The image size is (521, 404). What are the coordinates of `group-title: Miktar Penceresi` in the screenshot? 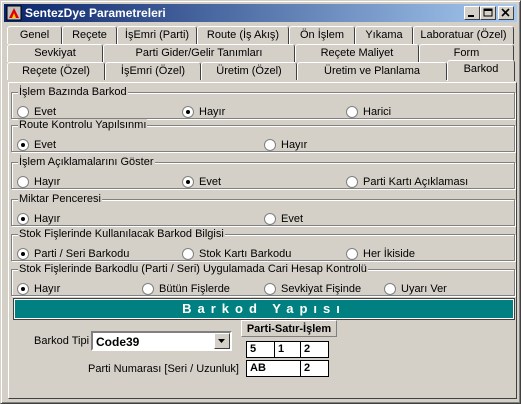 It's located at (60, 199).